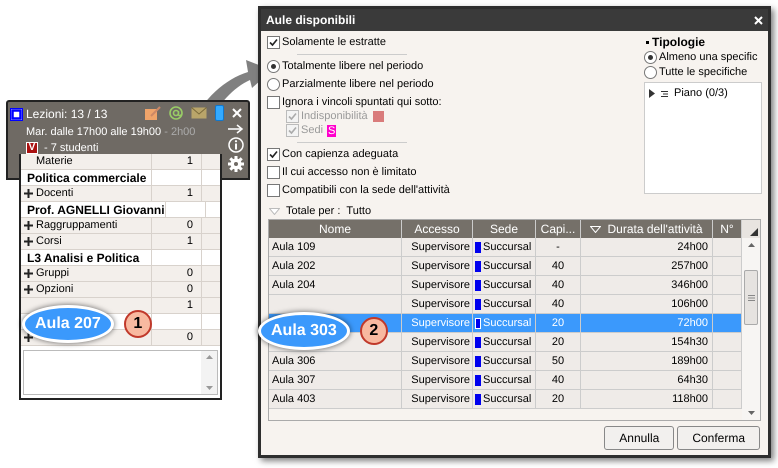 This screenshot has width=778, height=468. Describe the element at coordinates (505, 361) in the screenshot. I see `table-row: Aula 306 Supervisore Succursal 50 189h00` at that location.